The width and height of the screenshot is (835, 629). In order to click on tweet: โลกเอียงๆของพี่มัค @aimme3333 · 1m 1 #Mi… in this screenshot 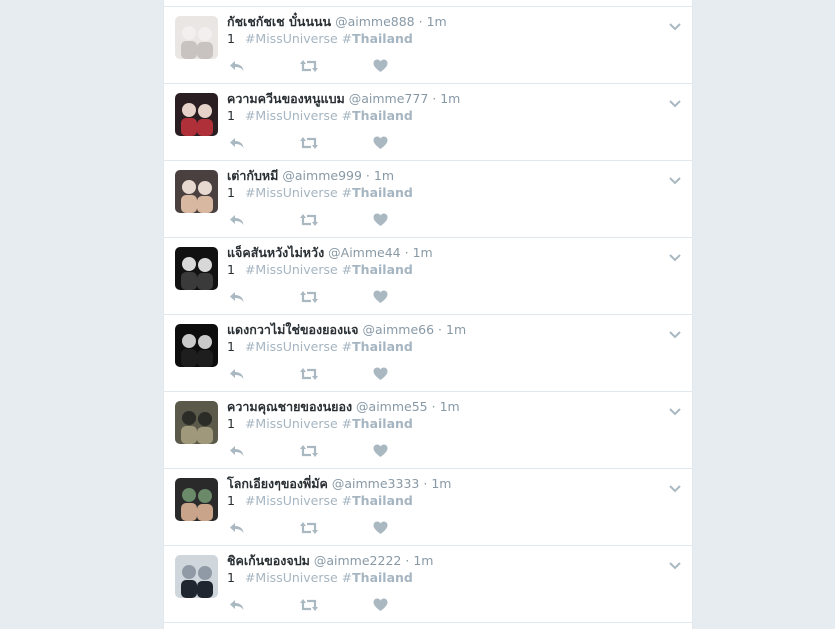, I will do `click(428, 507)`.